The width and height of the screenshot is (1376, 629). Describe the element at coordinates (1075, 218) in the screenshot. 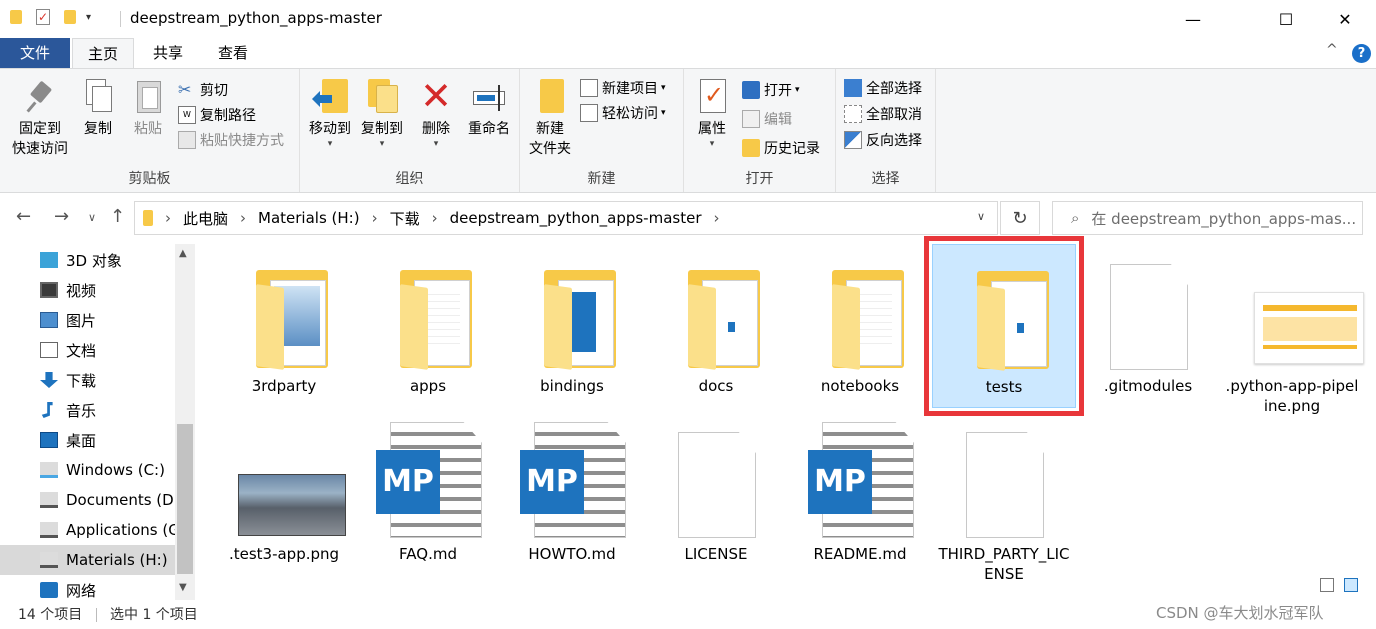

I see `search-icon: ⌕` at that location.